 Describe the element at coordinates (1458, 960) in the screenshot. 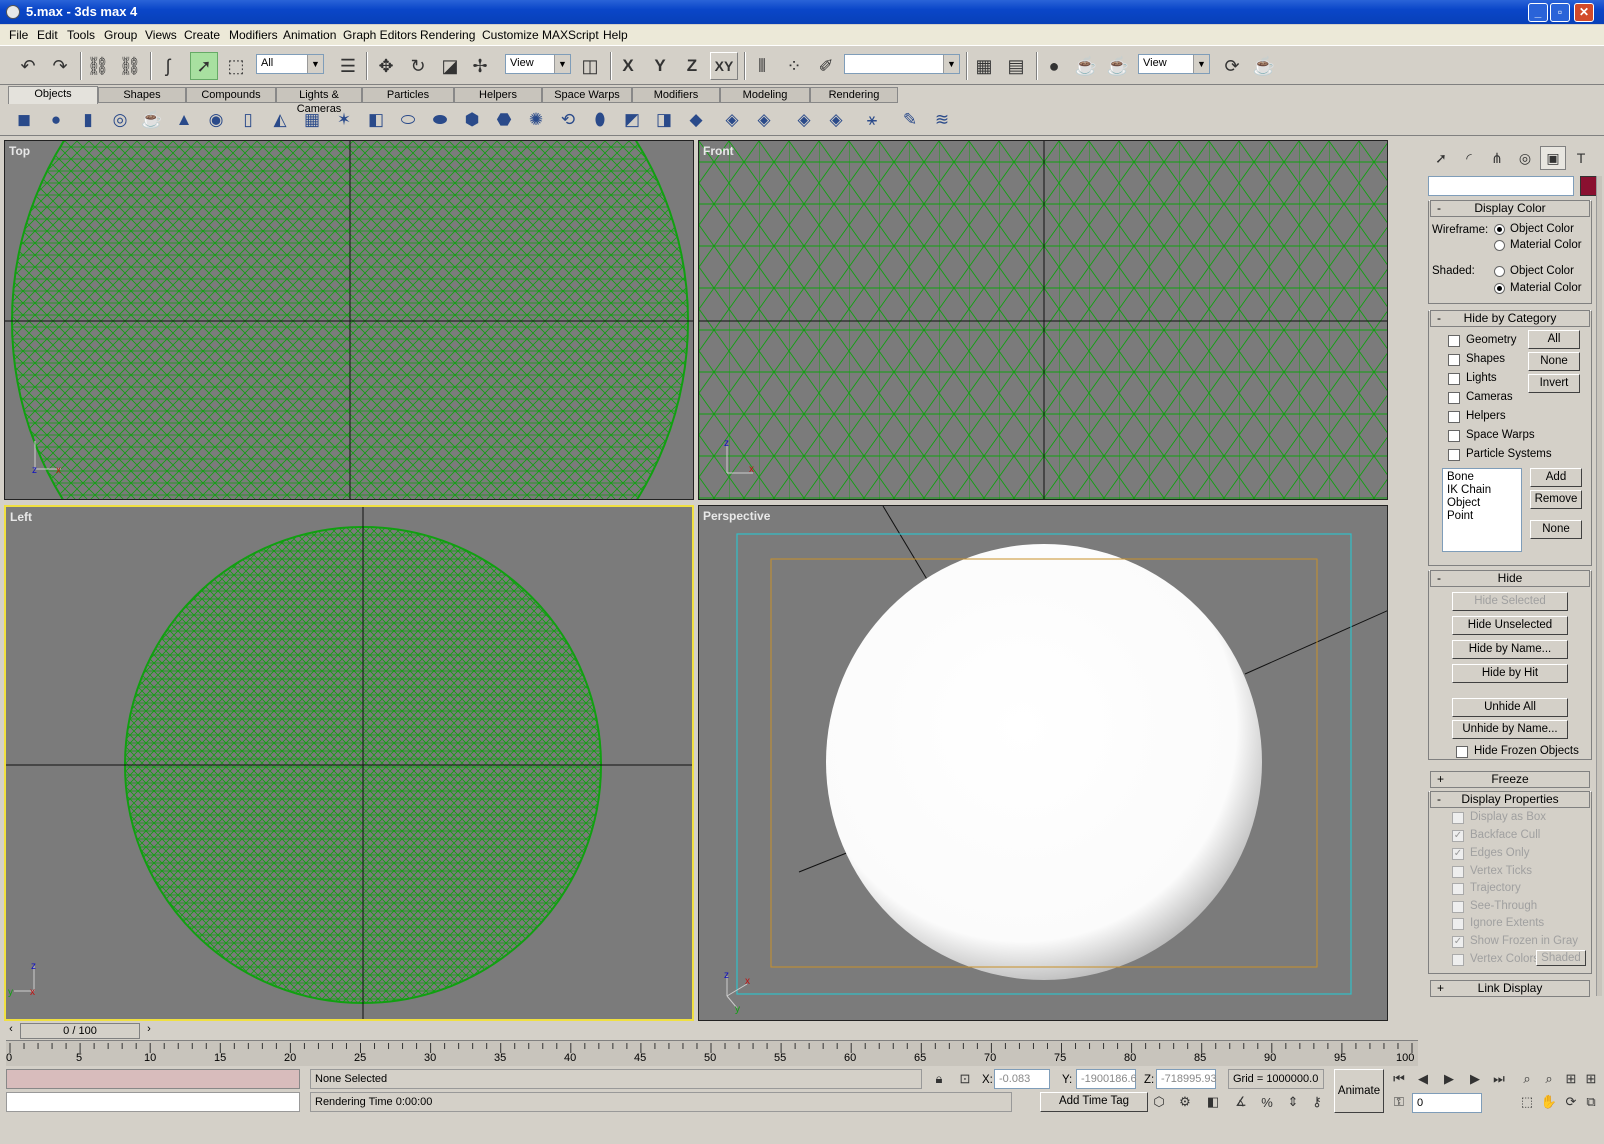

I see `vertex-colors-checkbox` at that location.